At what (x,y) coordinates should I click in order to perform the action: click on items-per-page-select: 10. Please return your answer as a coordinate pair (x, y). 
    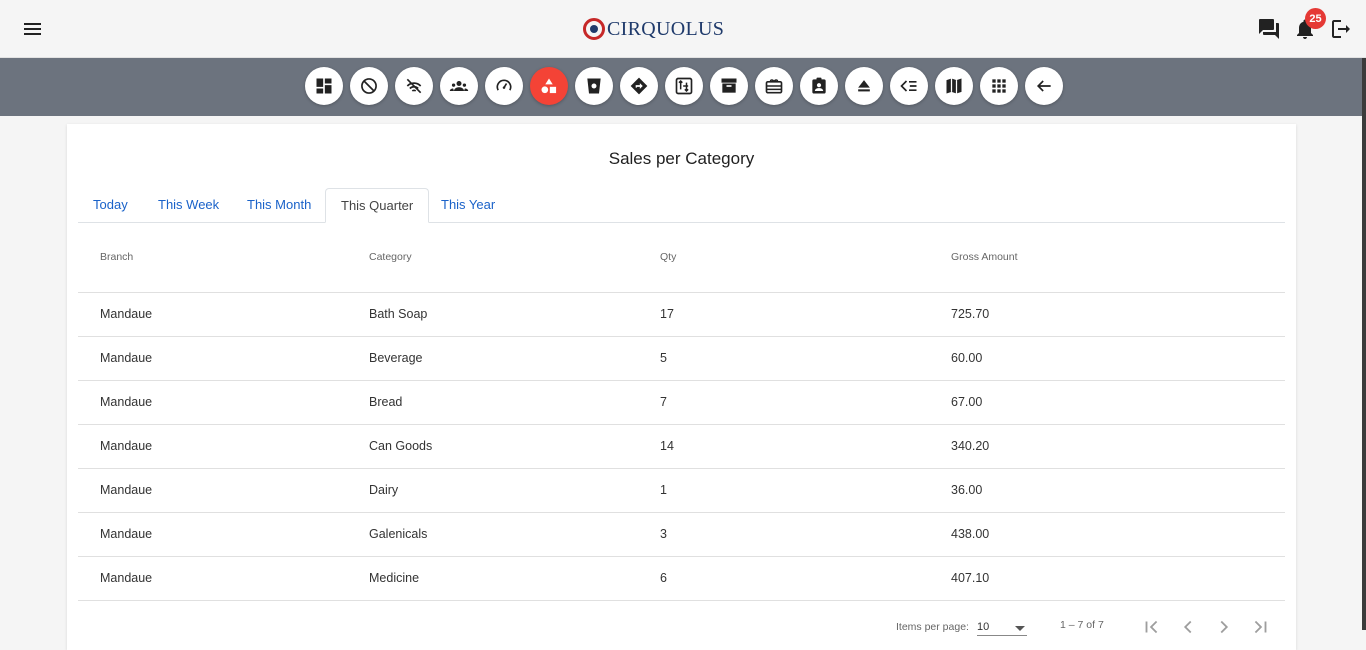
    Looking at the image, I should click on (1002, 627).